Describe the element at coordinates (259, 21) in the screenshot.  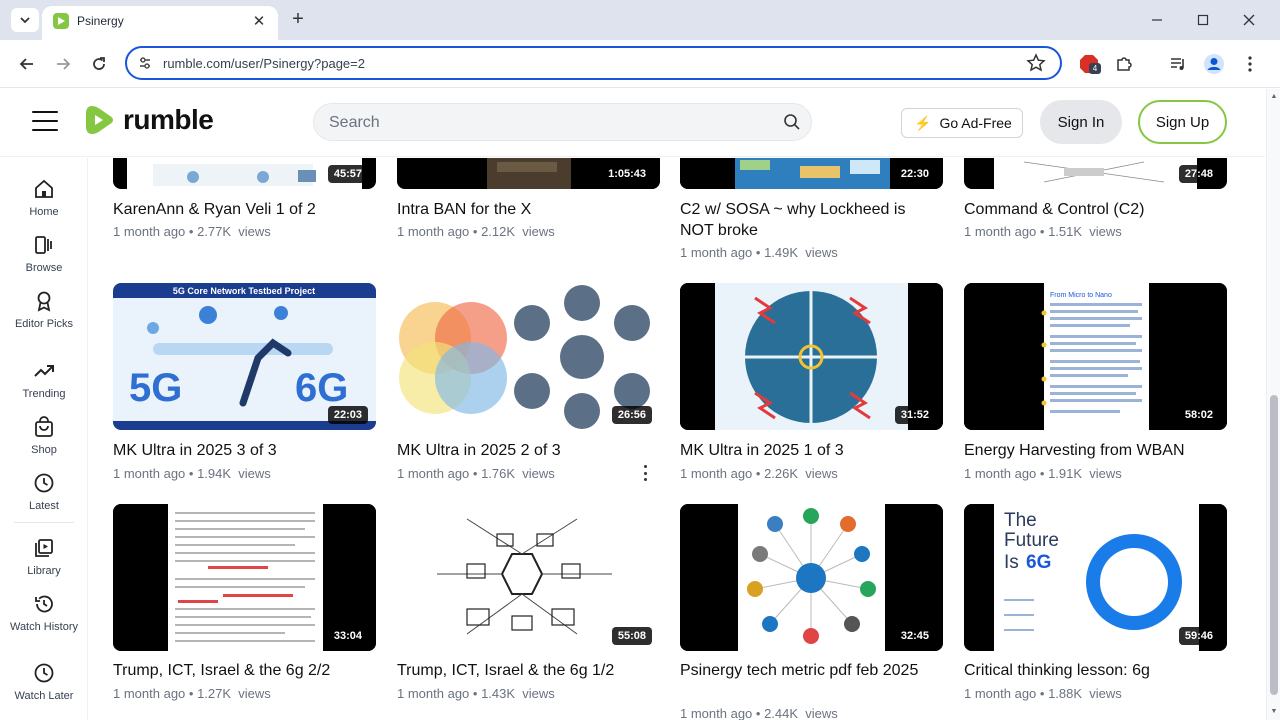
I see `tab-close-icon: ✕` at that location.